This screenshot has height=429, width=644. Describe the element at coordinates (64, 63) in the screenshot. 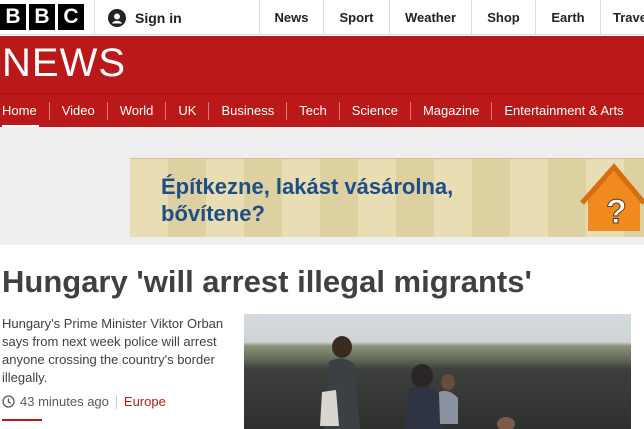

I see `news-title: NEWS` at that location.